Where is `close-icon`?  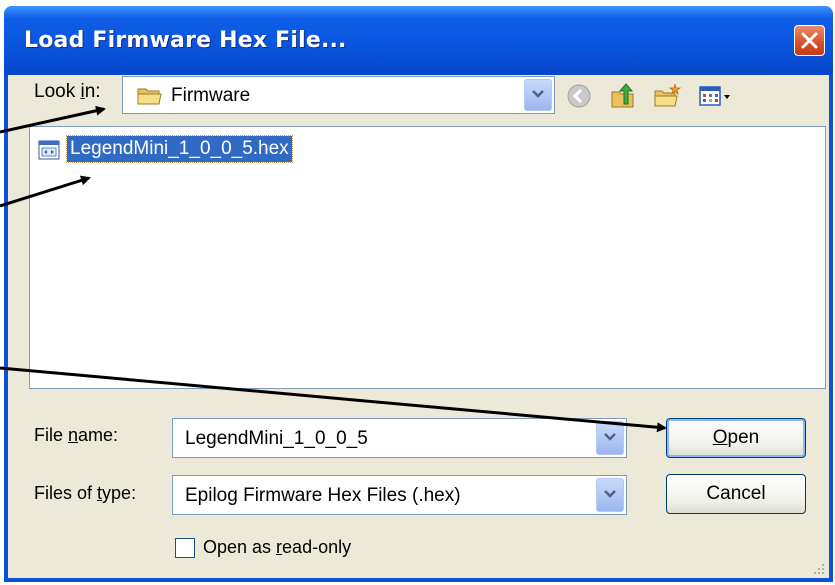
close-icon is located at coordinates (809, 40).